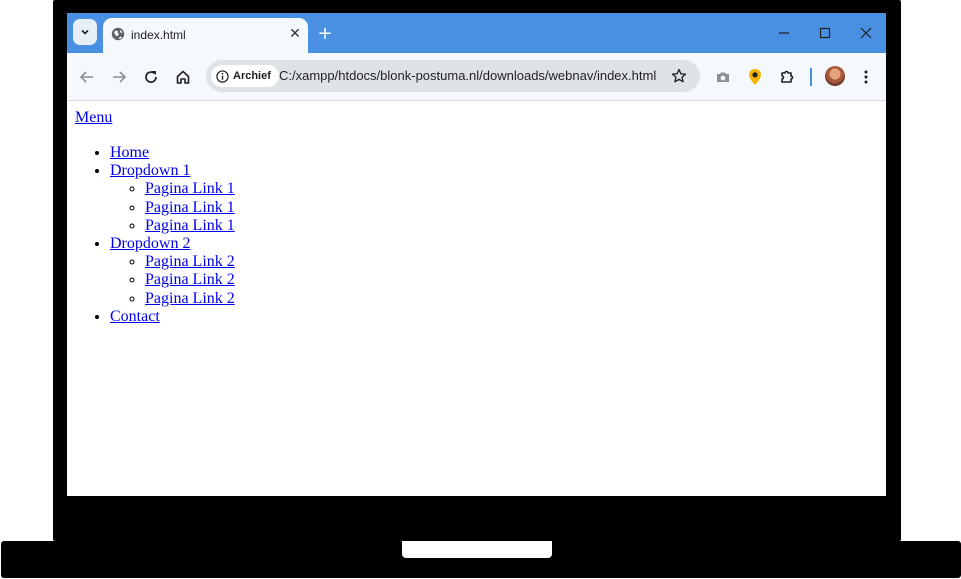 This screenshot has height=579, width=961. What do you see at coordinates (150, 170) in the screenshot?
I see `nav-link-dropdown-1: Dropdown 1` at bounding box center [150, 170].